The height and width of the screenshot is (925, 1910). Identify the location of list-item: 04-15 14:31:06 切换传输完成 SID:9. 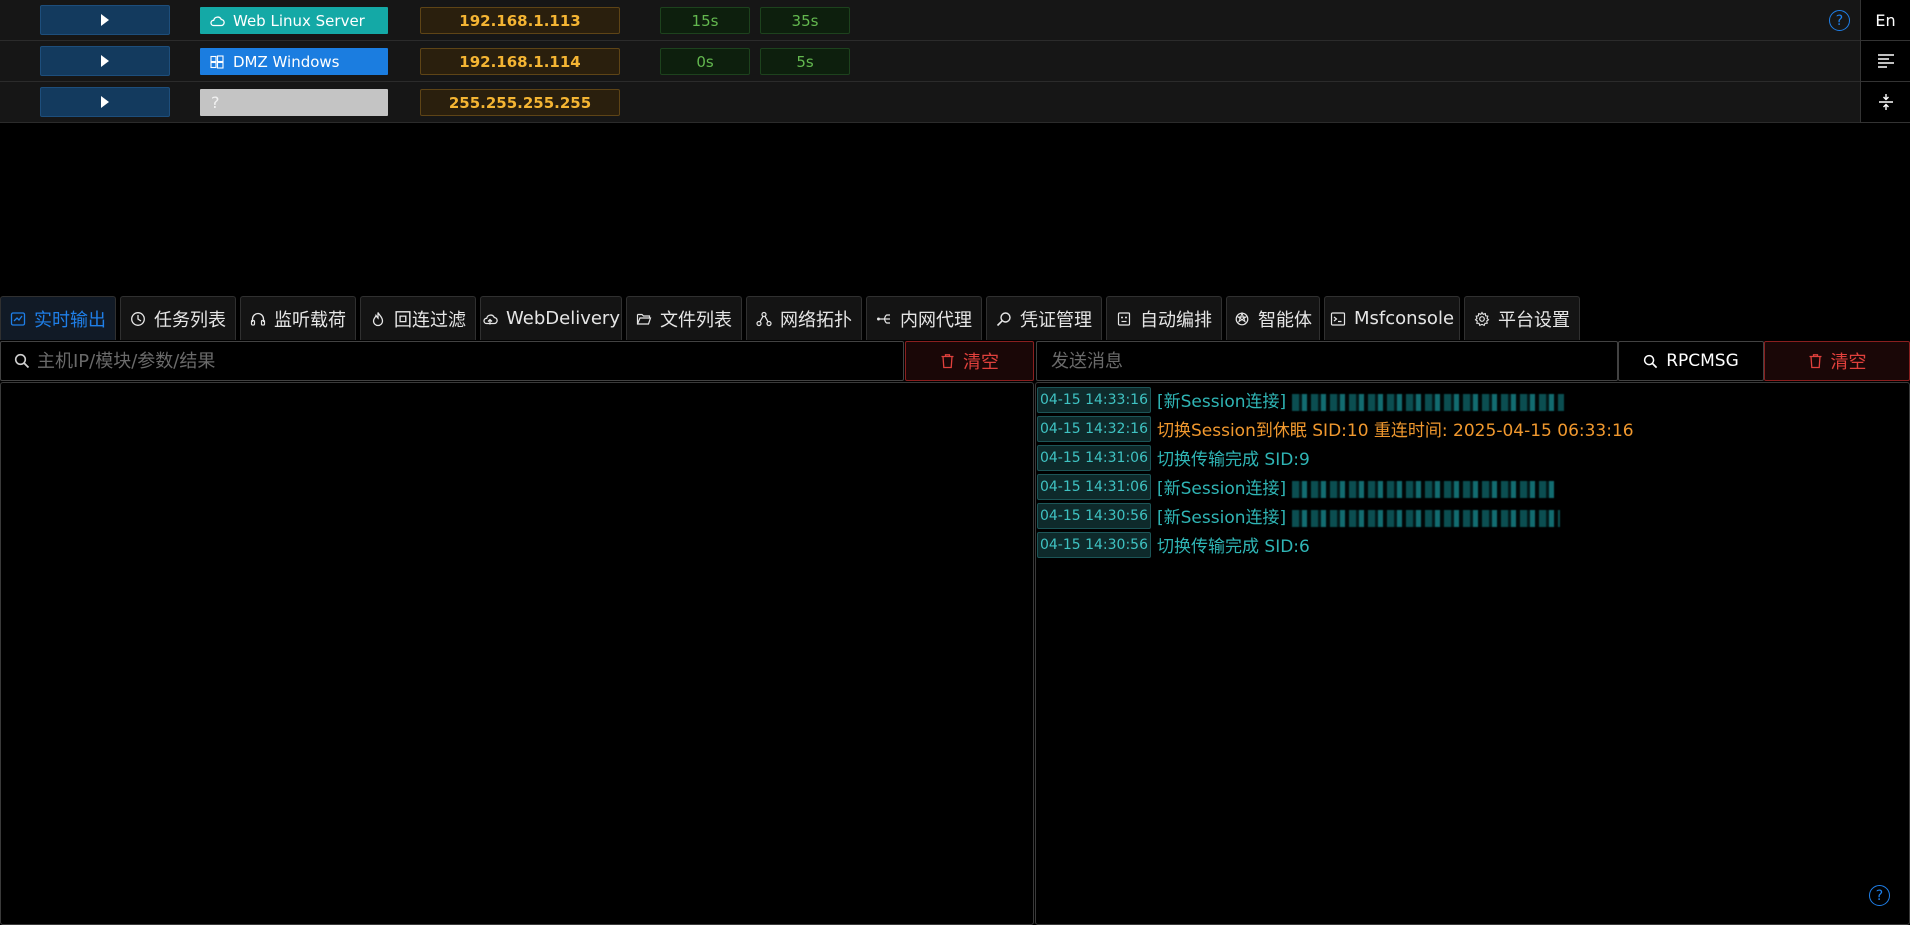
(1471, 457).